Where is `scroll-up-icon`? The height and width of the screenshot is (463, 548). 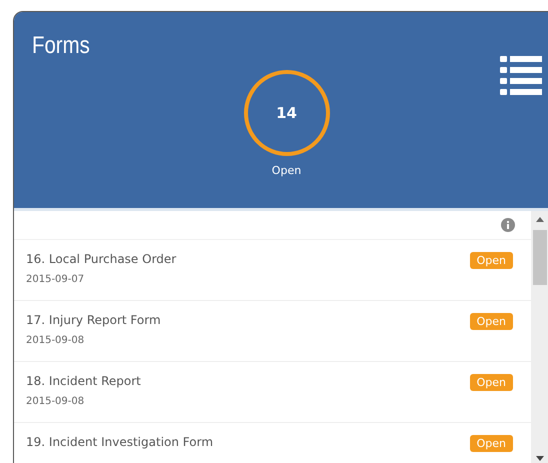
scroll-up-icon is located at coordinates (540, 219).